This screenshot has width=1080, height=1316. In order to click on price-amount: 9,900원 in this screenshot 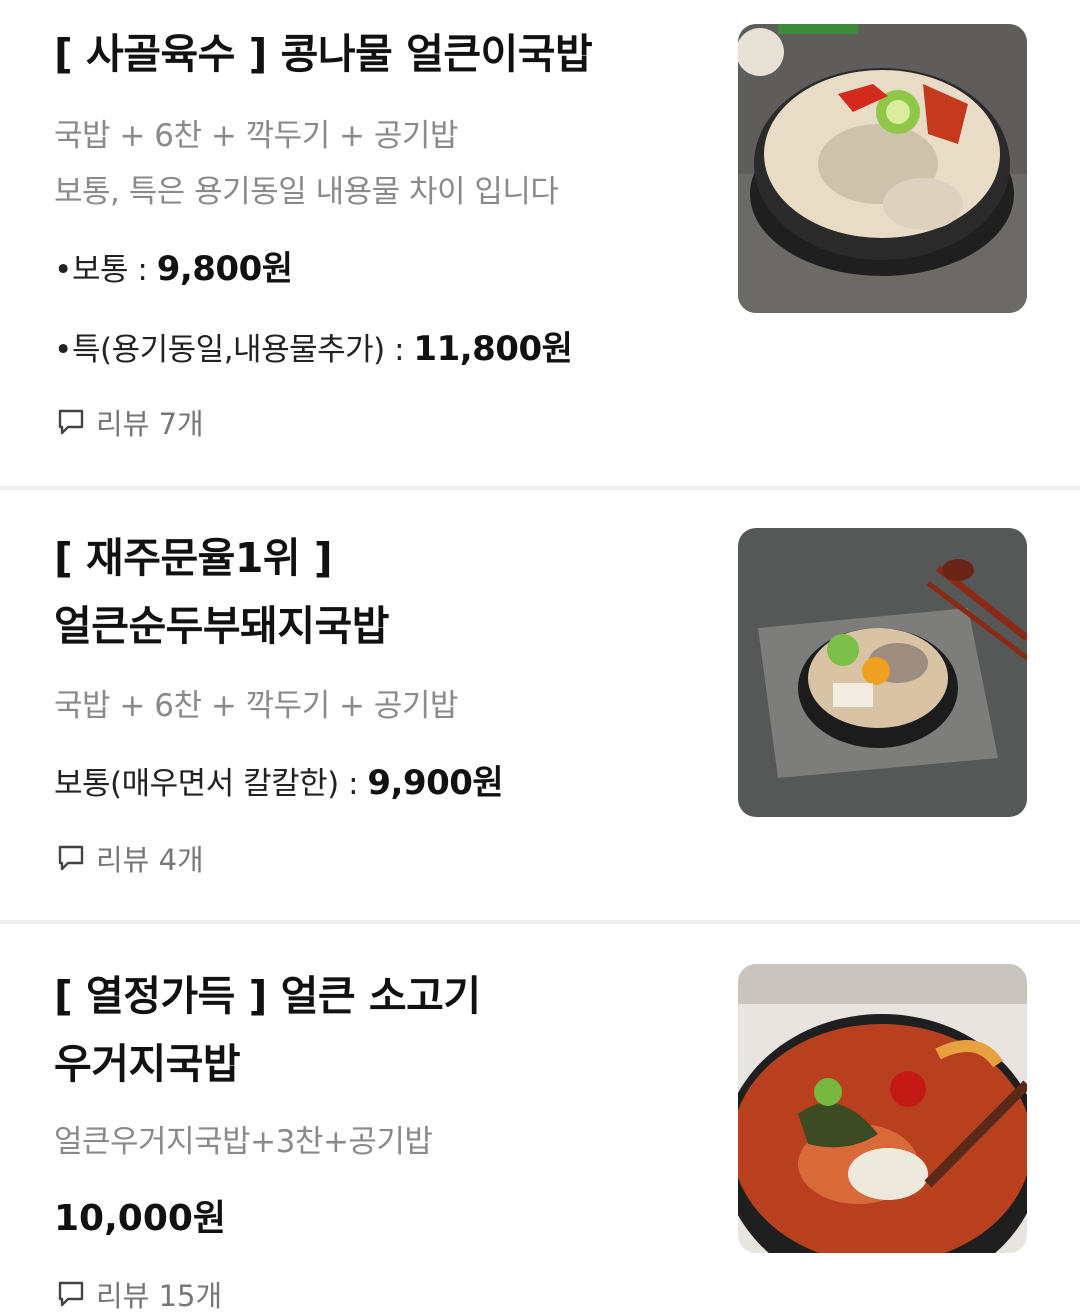, I will do `click(435, 783)`.